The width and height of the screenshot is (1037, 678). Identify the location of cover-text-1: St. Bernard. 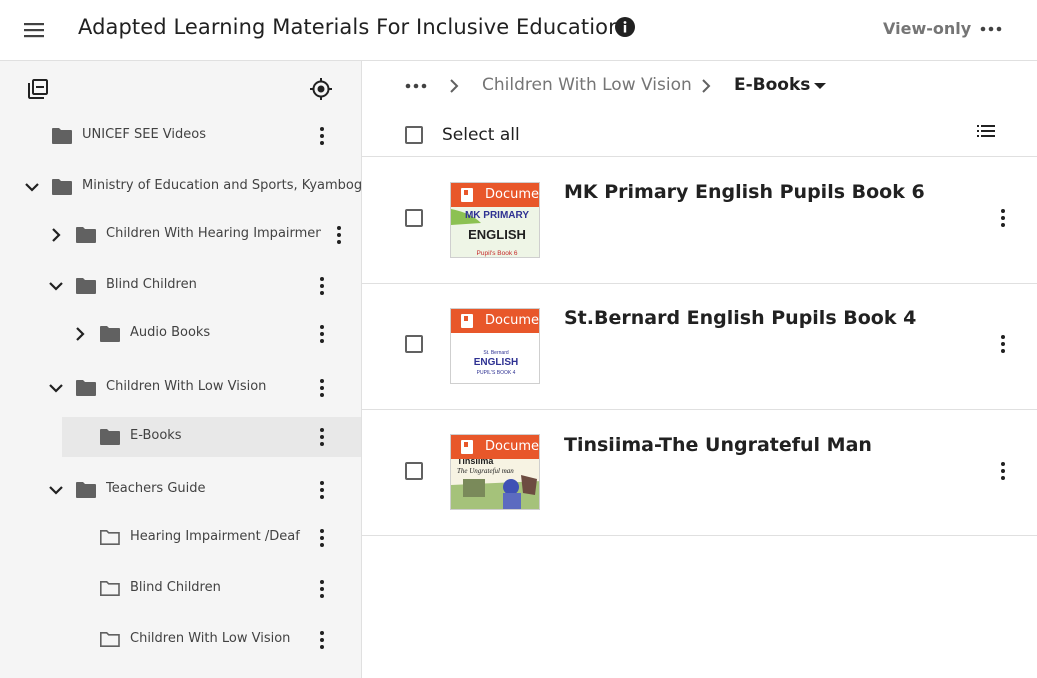
(496, 353).